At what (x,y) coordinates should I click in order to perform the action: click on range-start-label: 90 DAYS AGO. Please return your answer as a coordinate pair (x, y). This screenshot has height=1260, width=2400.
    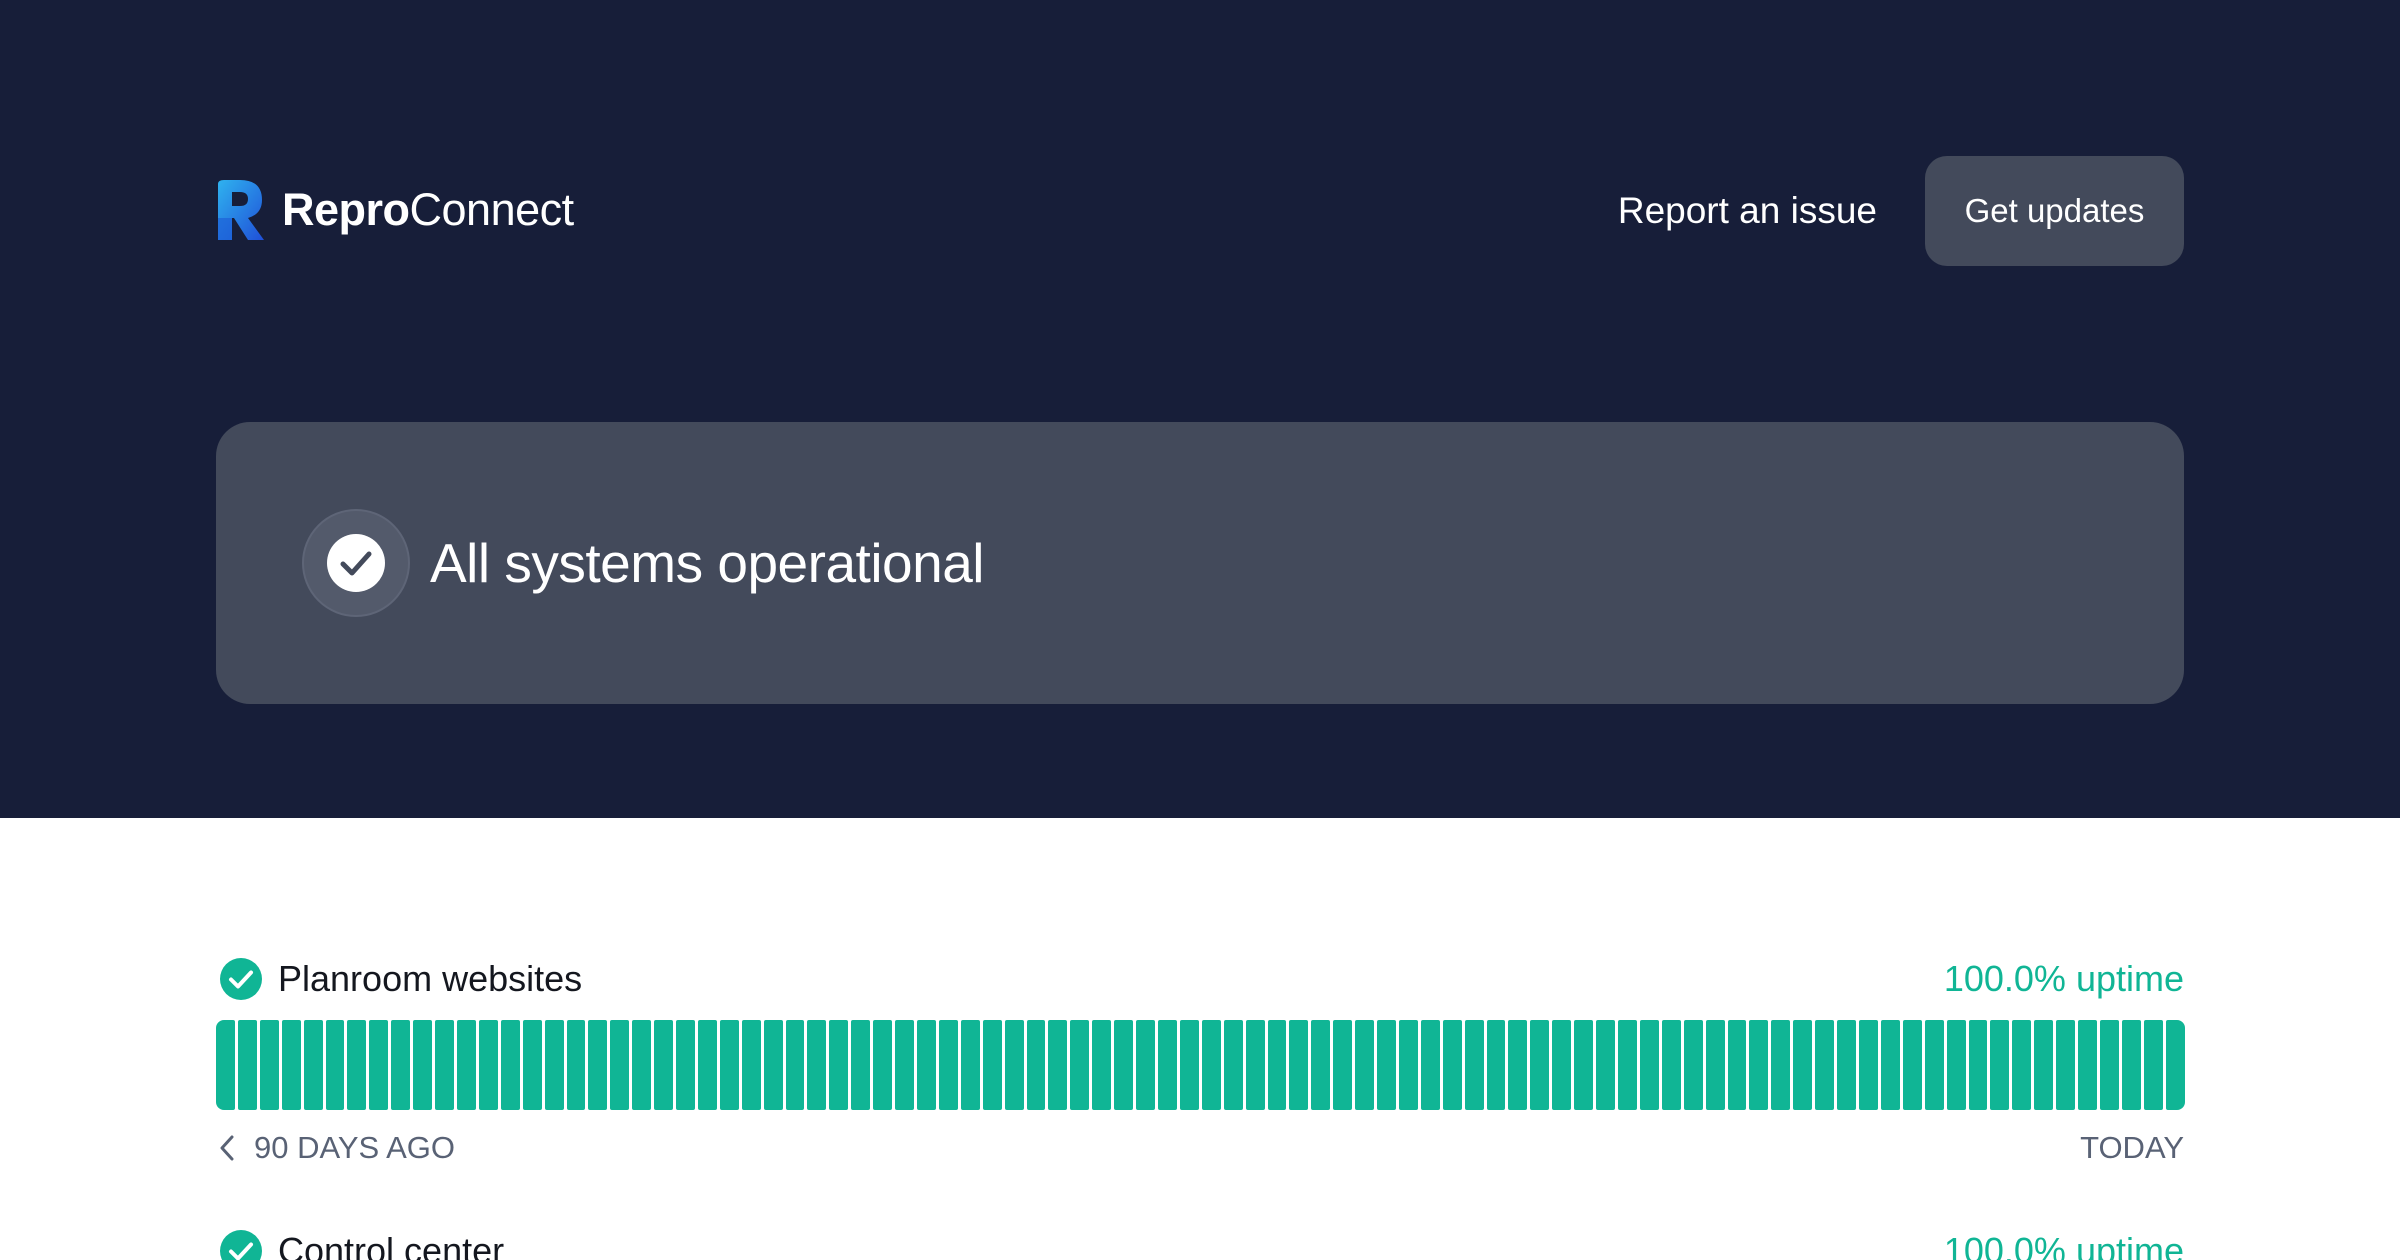
    Looking at the image, I should click on (355, 1147).